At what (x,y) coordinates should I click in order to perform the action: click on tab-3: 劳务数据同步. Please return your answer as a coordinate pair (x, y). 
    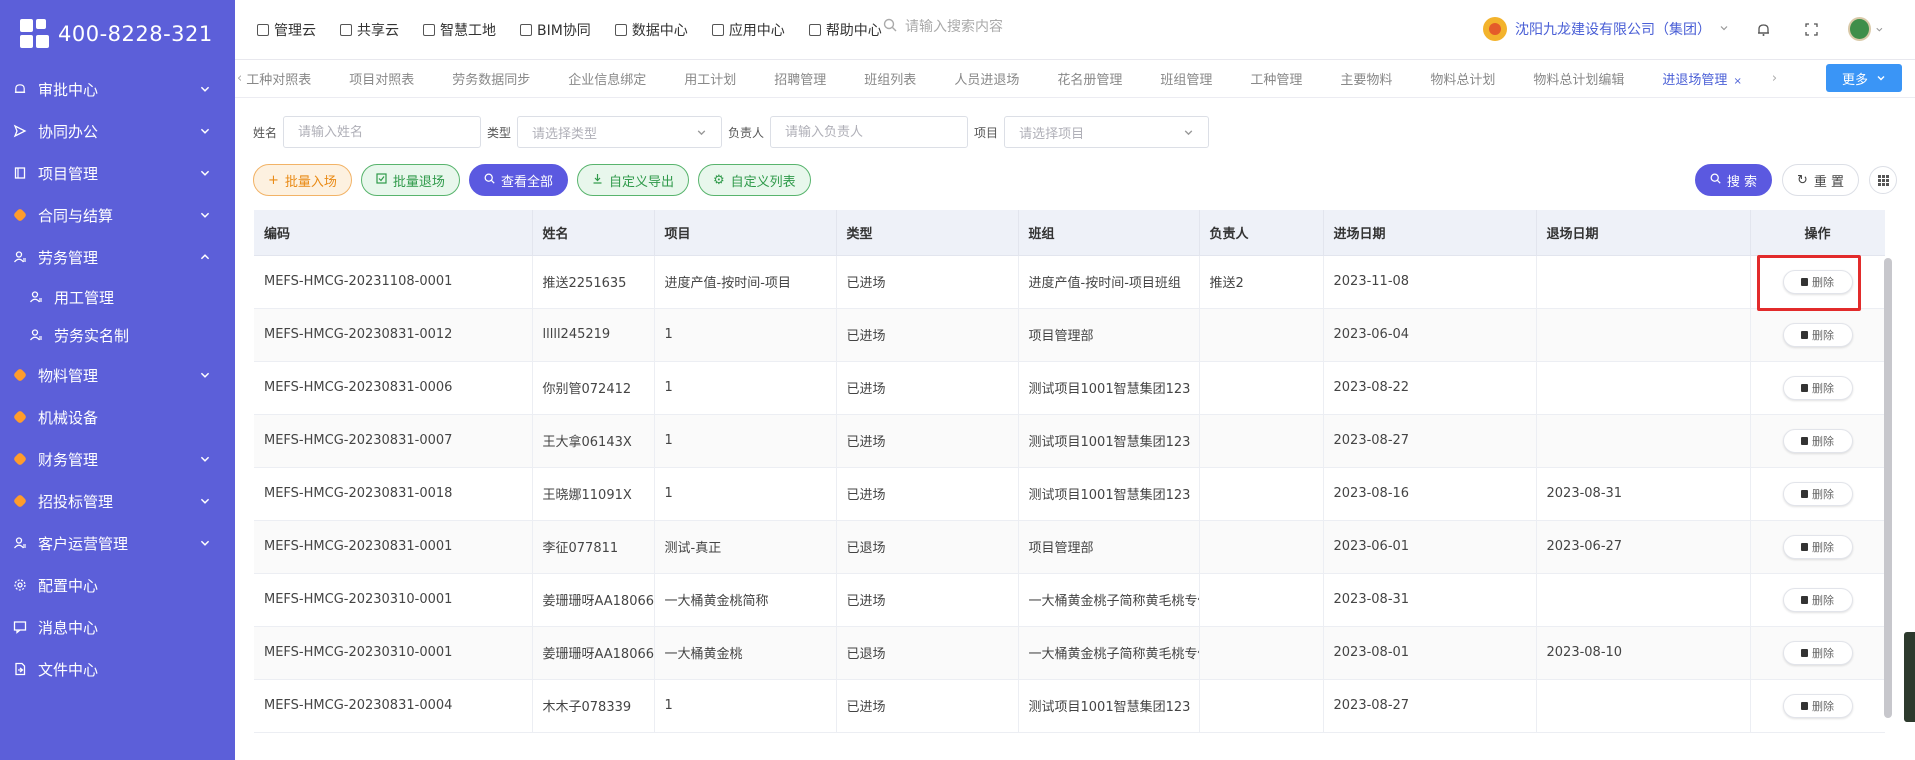
    Looking at the image, I should click on (491, 78).